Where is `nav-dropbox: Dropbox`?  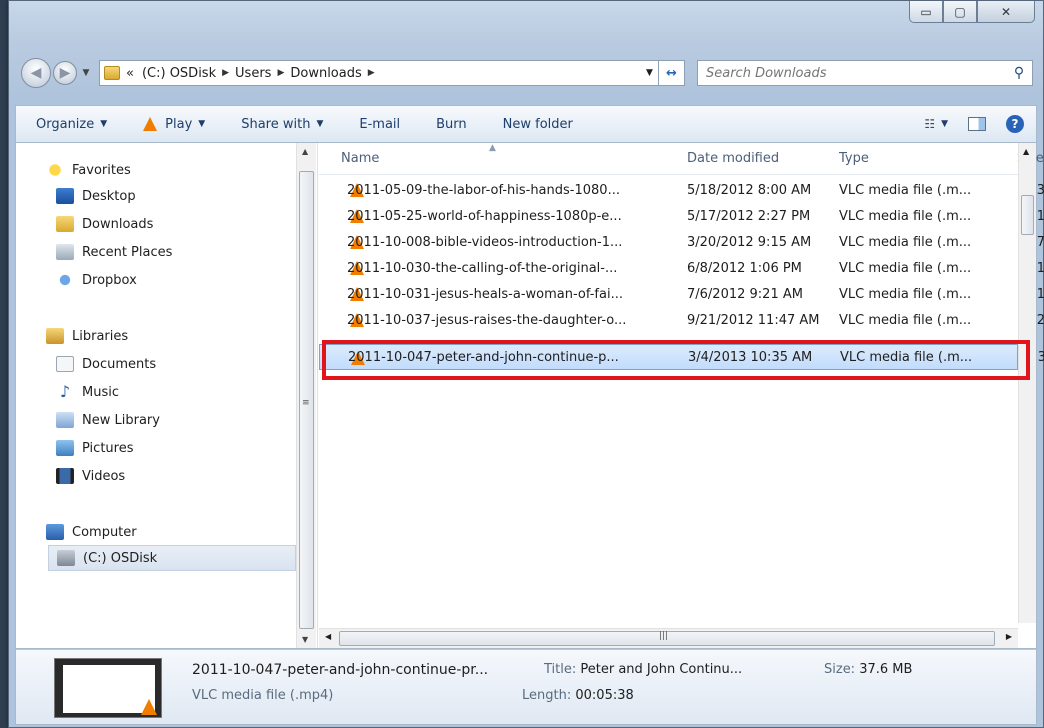
nav-dropbox: Dropbox is located at coordinates (96, 280).